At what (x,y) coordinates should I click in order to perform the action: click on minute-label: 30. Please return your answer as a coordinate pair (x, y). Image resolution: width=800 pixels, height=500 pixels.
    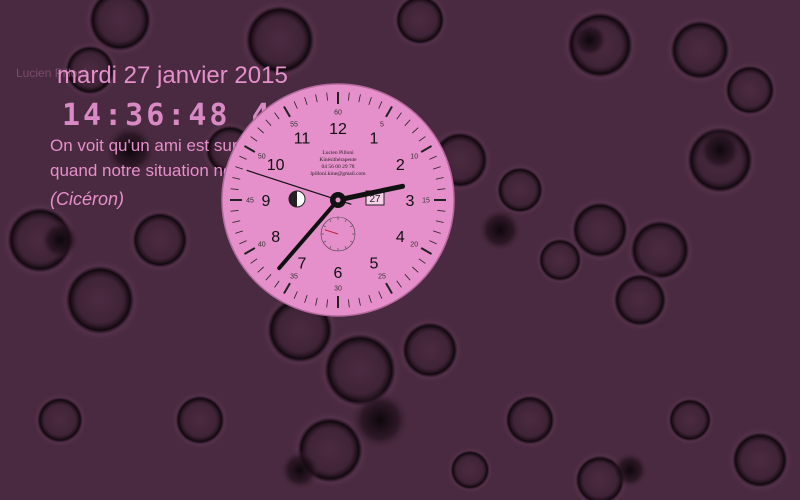
    Looking at the image, I should click on (338, 289).